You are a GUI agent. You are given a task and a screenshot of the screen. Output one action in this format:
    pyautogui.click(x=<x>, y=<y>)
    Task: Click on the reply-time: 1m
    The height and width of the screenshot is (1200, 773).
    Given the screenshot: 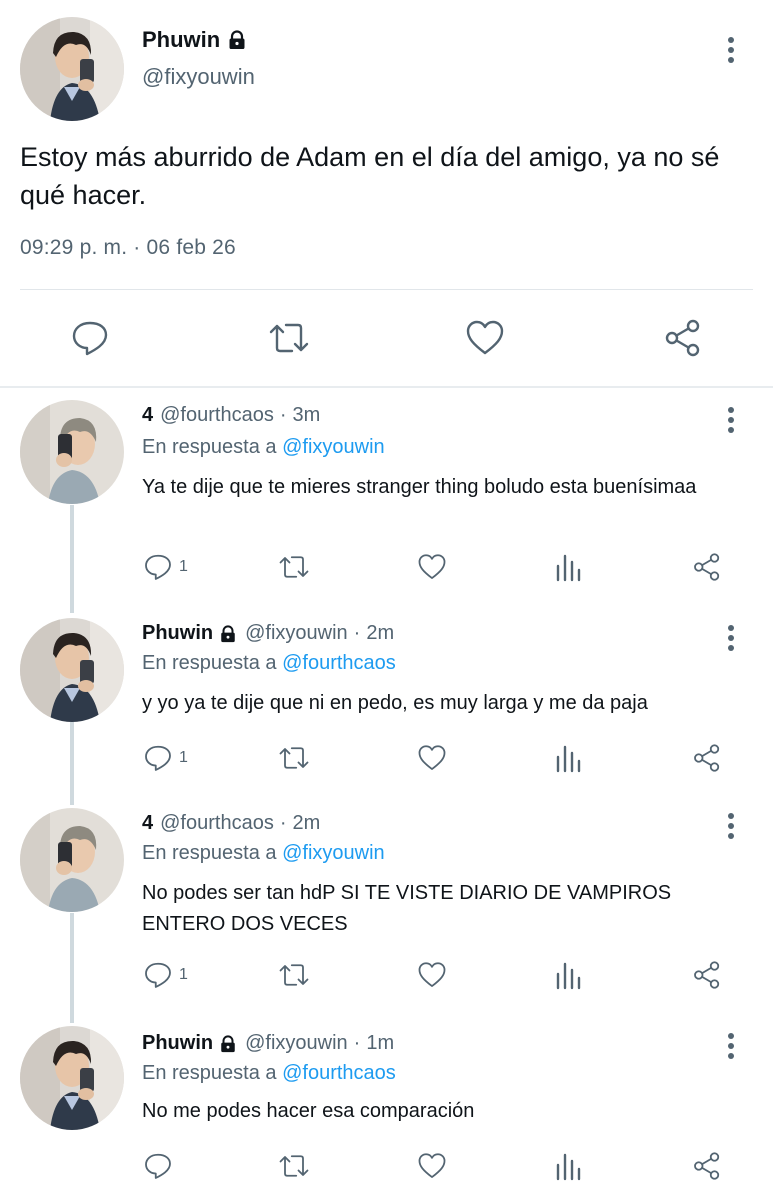 What is the action you would take?
    pyautogui.click(x=380, y=1043)
    